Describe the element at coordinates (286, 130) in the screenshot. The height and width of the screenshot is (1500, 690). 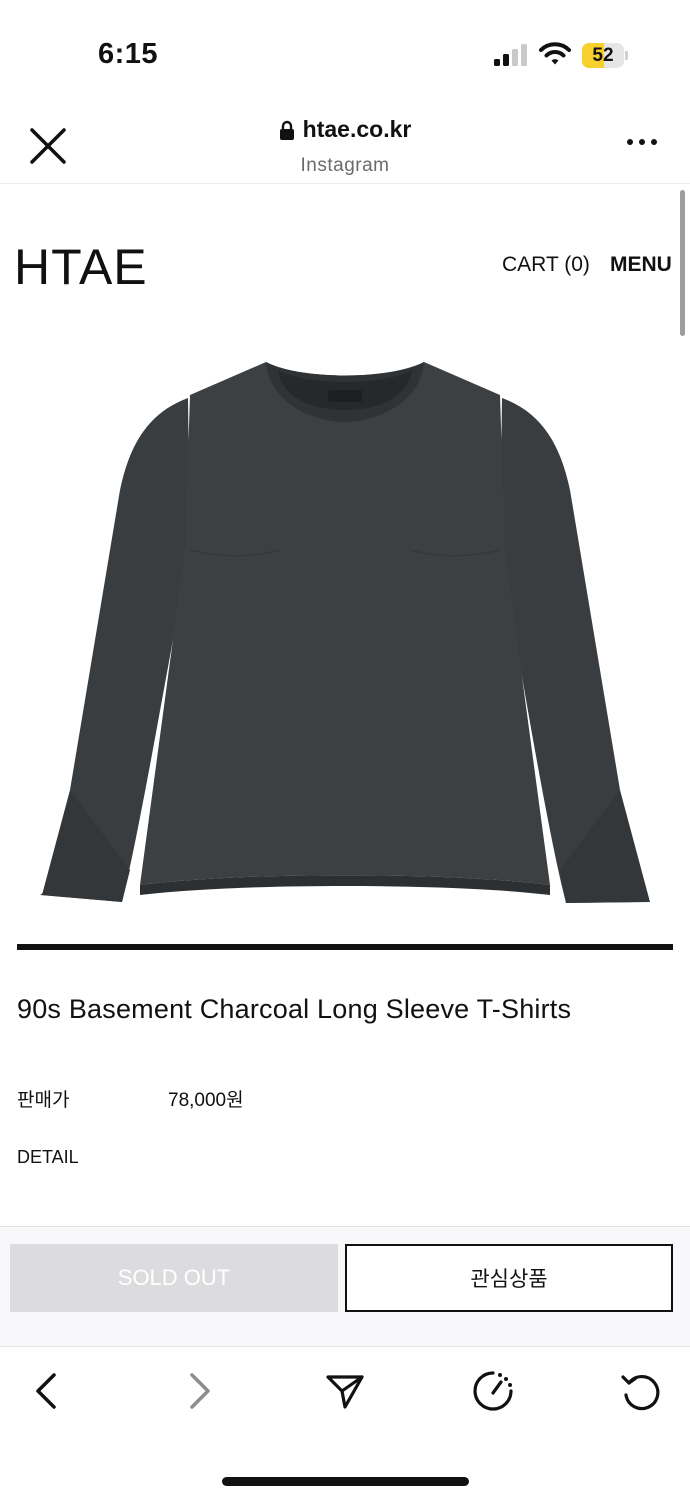
I see `lock-icon` at that location.